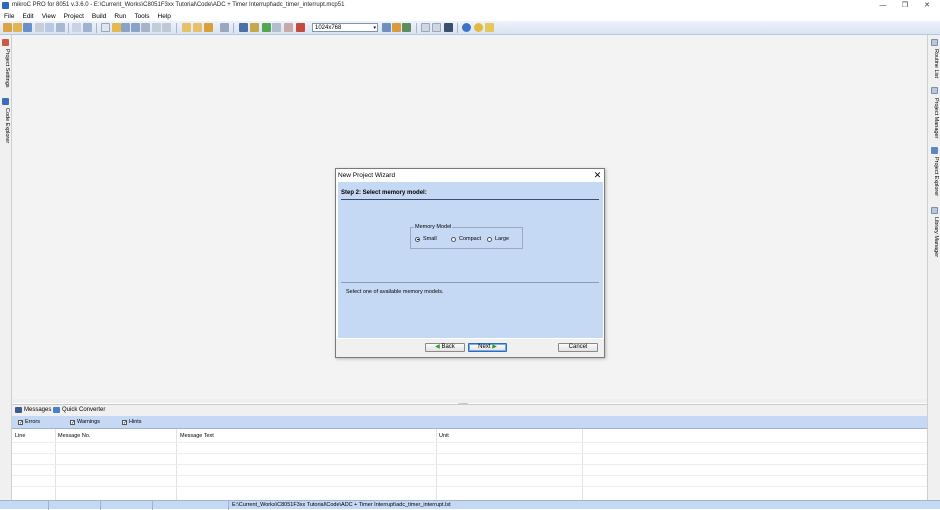 This screenshot has height=510, width=940. Describe the element at coordinates (478, 27) in the screenshot. I see `about-icon` at that location.